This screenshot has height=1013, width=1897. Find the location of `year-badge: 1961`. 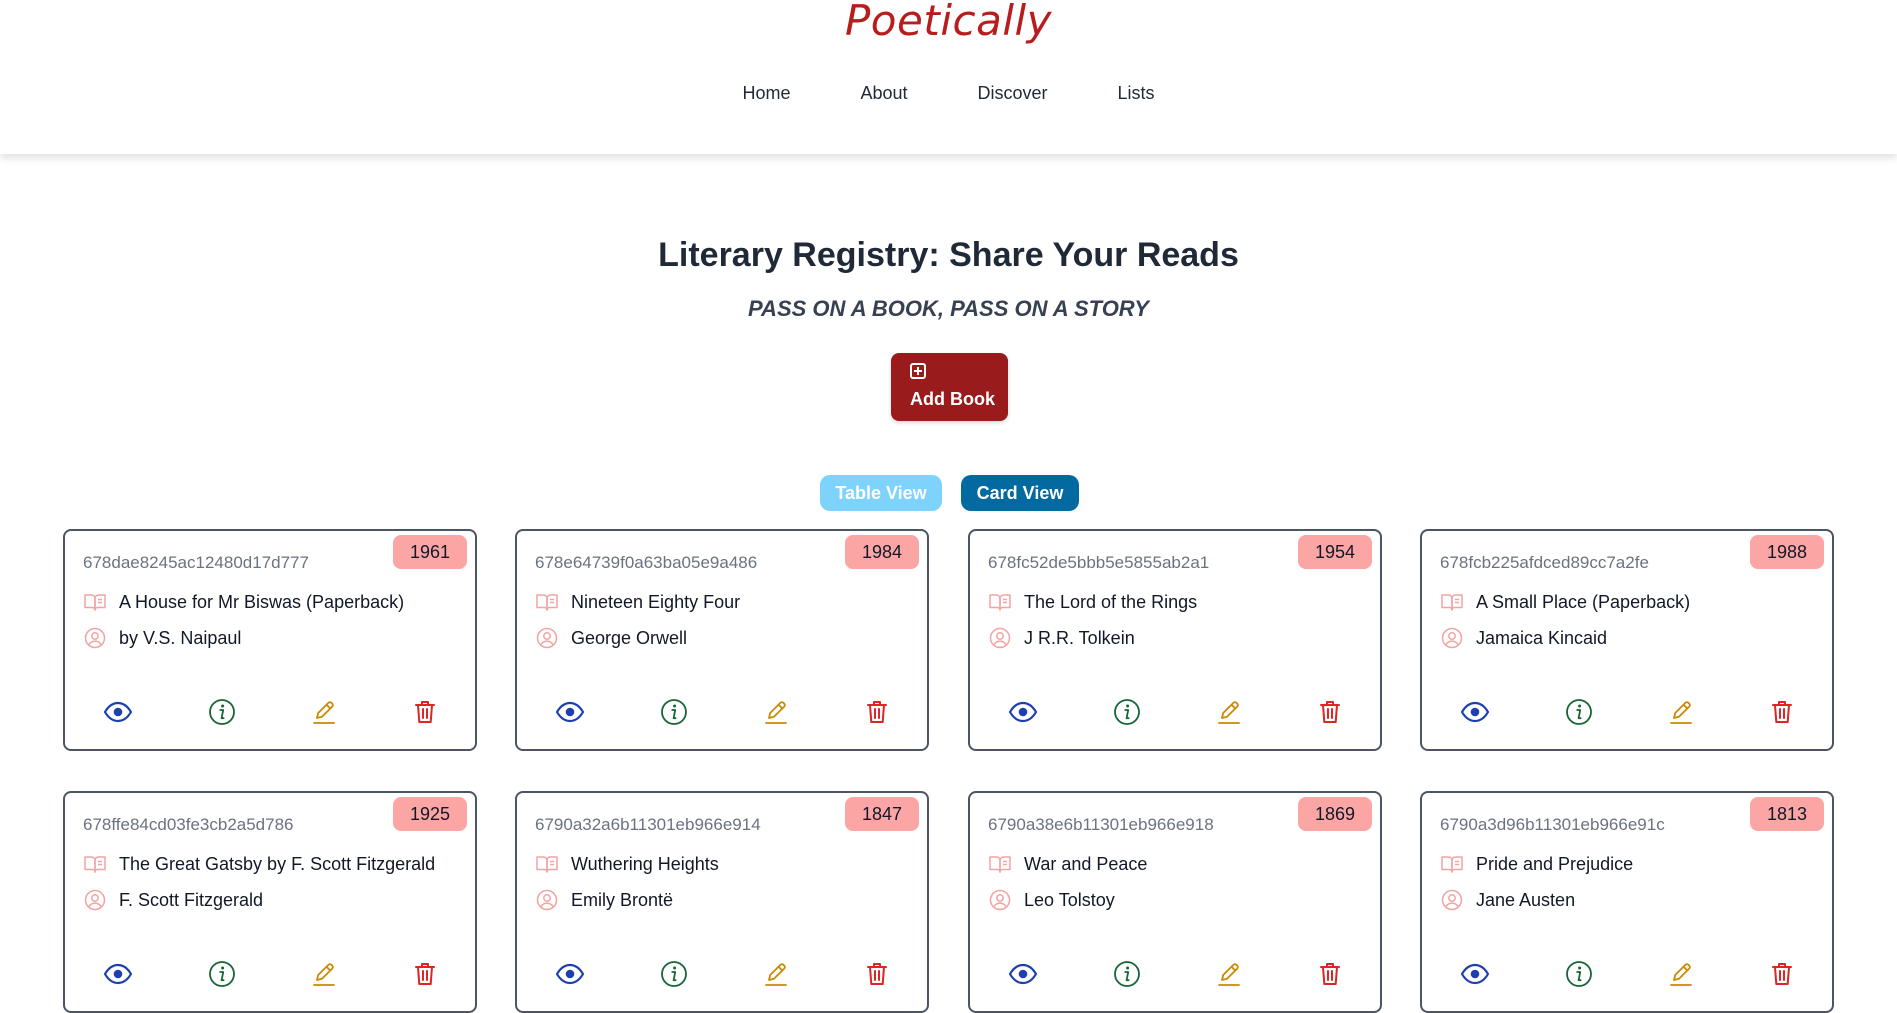

year-badge: 1961 is located at coordinates (430, 552).